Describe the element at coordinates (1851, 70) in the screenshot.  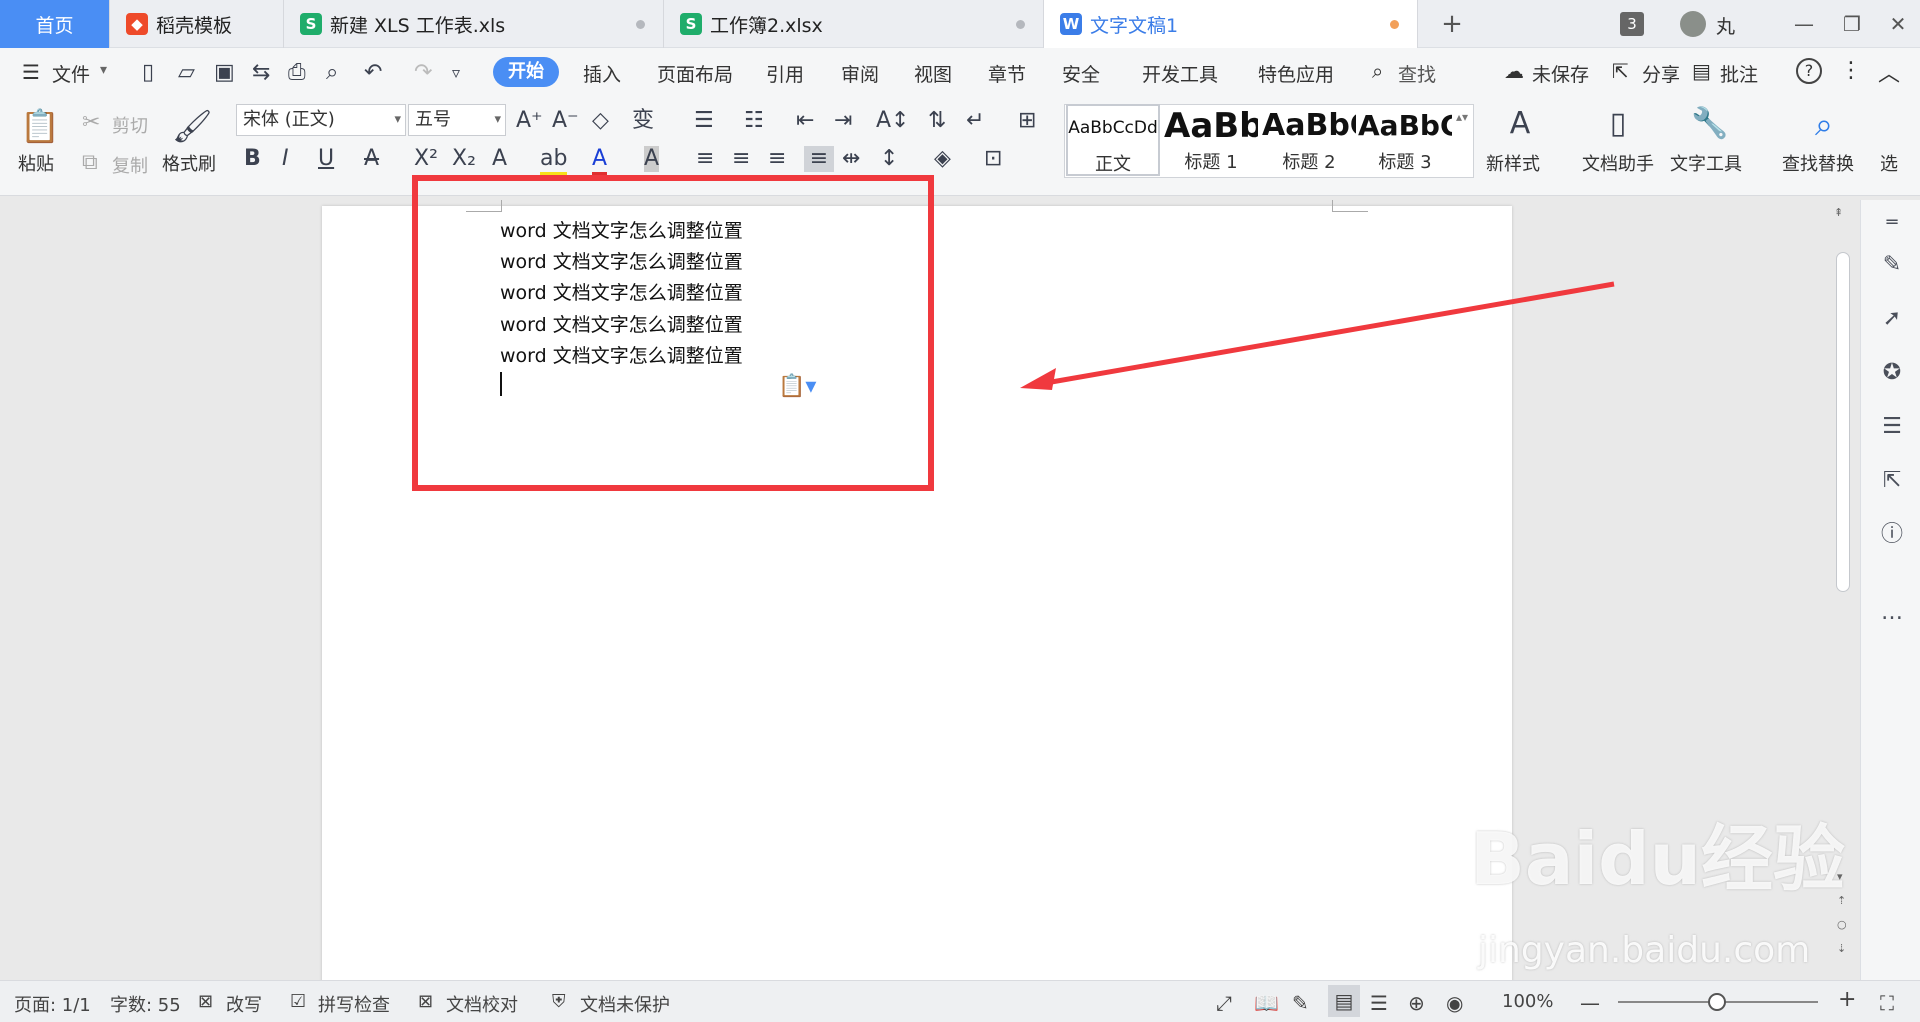
I see `more-vertical-icon: ⋮` at that location.